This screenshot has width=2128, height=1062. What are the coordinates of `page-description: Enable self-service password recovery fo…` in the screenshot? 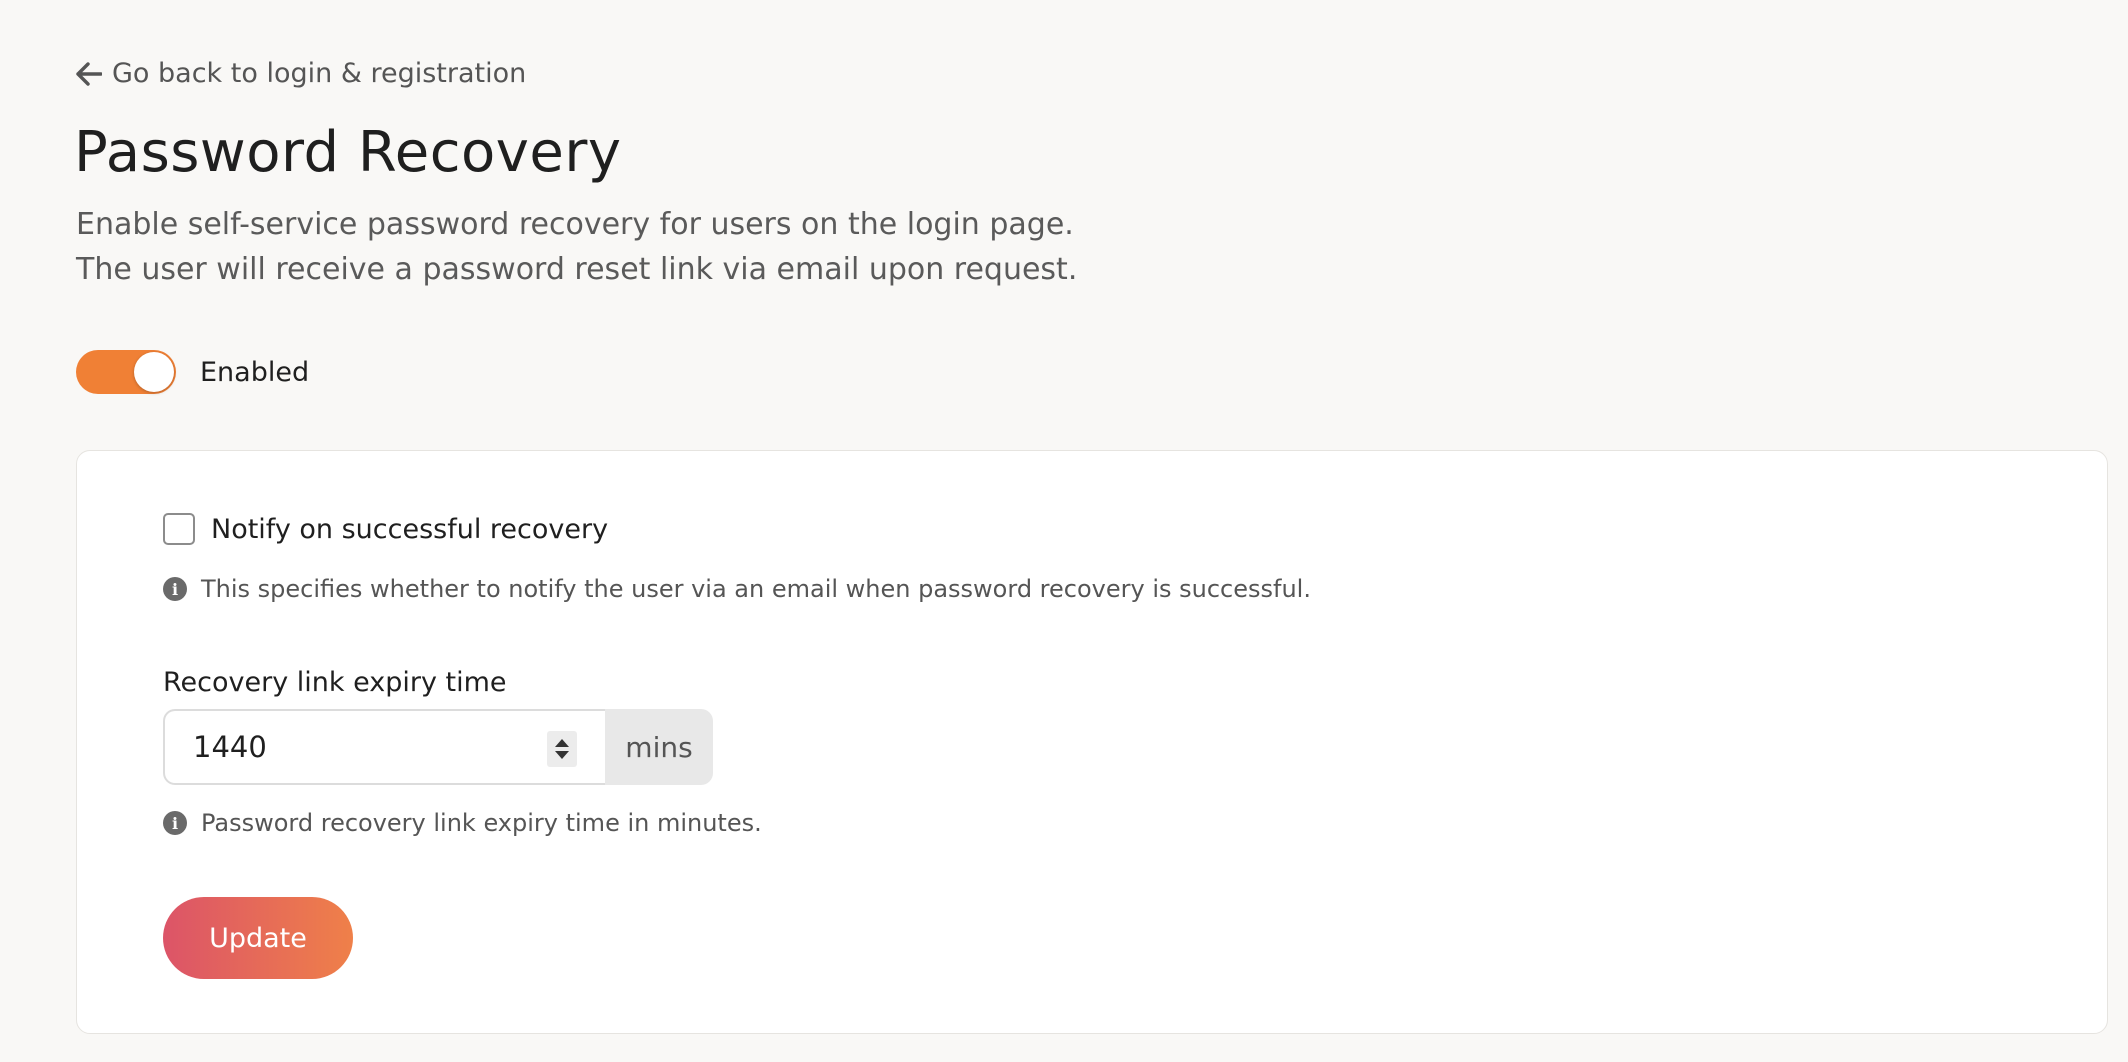 It's located at (576, 247).